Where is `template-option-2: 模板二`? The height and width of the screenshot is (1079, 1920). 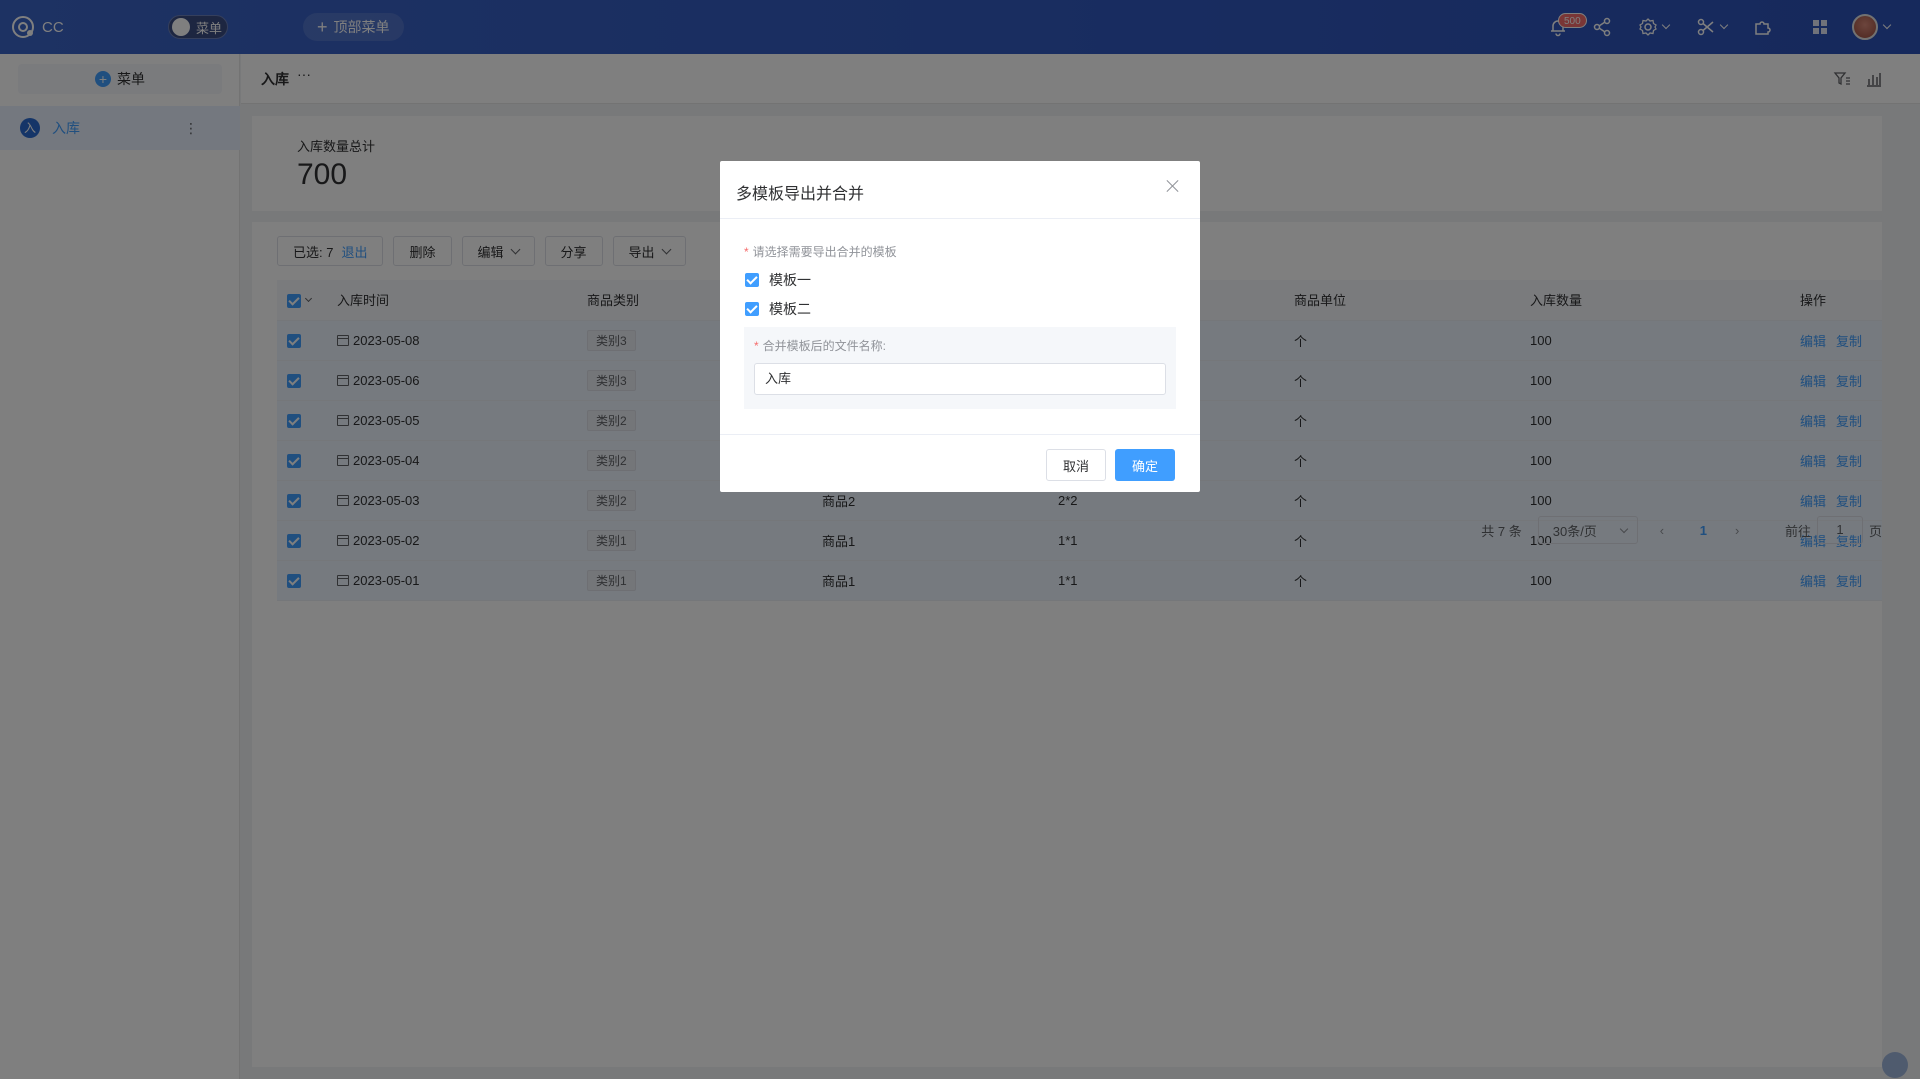 template-option-2: 模板二 is located at coordinates (778, 309).